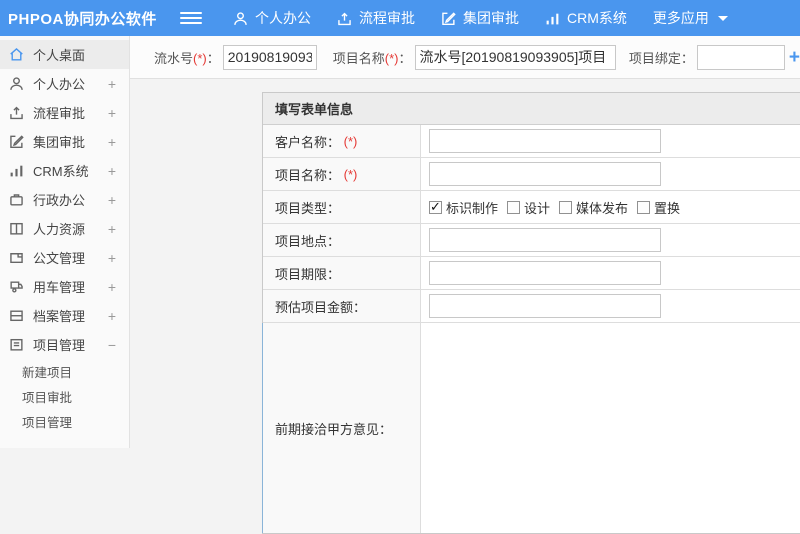  What do you see at coordinates (112, 345) in the screenshot?
I see `collapse-icon: −` at bounding box center [112, 345].